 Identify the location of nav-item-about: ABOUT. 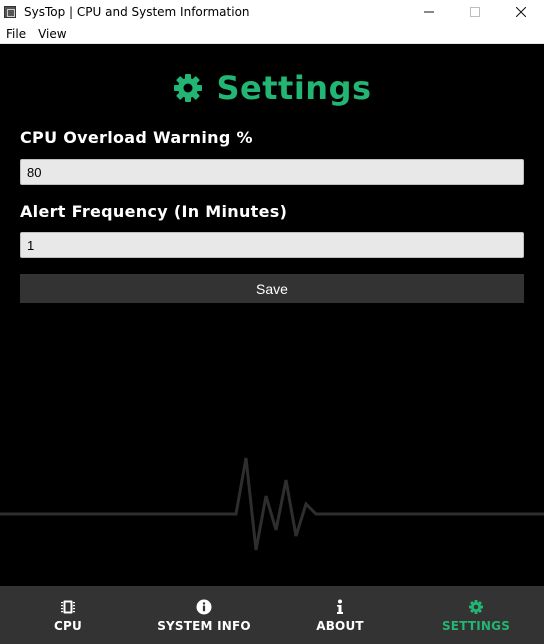
(340, 615).